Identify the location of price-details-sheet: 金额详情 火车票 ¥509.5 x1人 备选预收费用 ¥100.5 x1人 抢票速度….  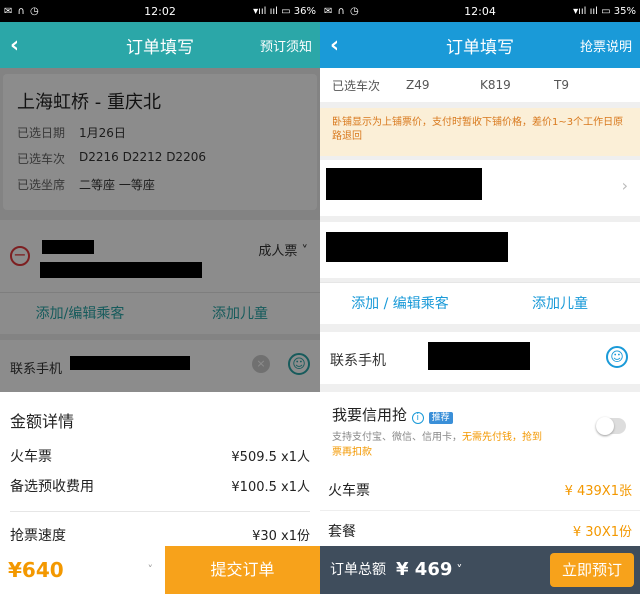
(160, 469).